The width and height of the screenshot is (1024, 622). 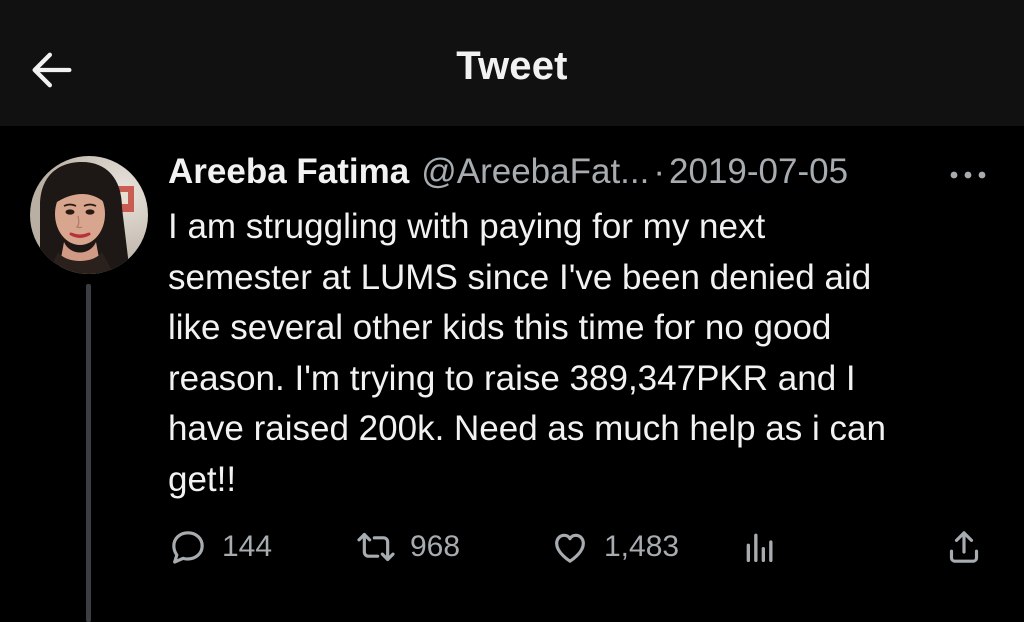 I want to click on like-button: 1,483, so click(x=614, y=547).